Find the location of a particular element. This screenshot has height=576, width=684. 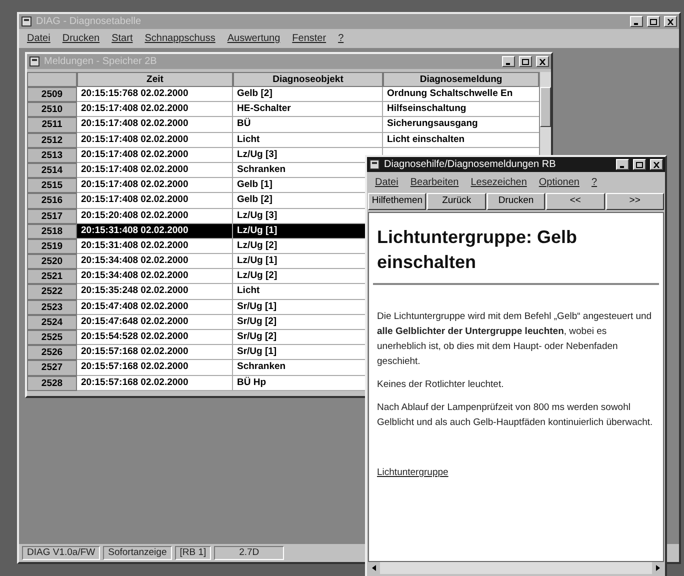

menu-item: Optionen is located at coordinates (559, 182).